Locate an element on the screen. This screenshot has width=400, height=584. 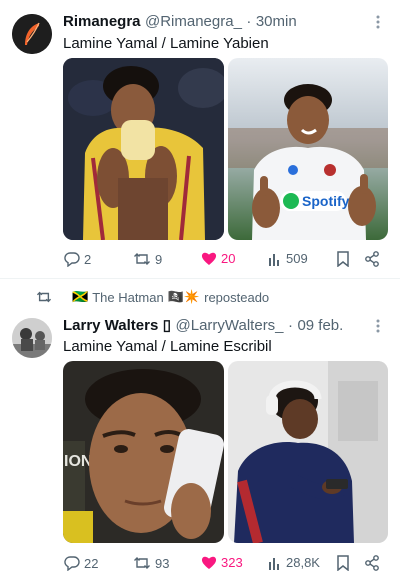
post-divider is located at coordinates (200, 278).